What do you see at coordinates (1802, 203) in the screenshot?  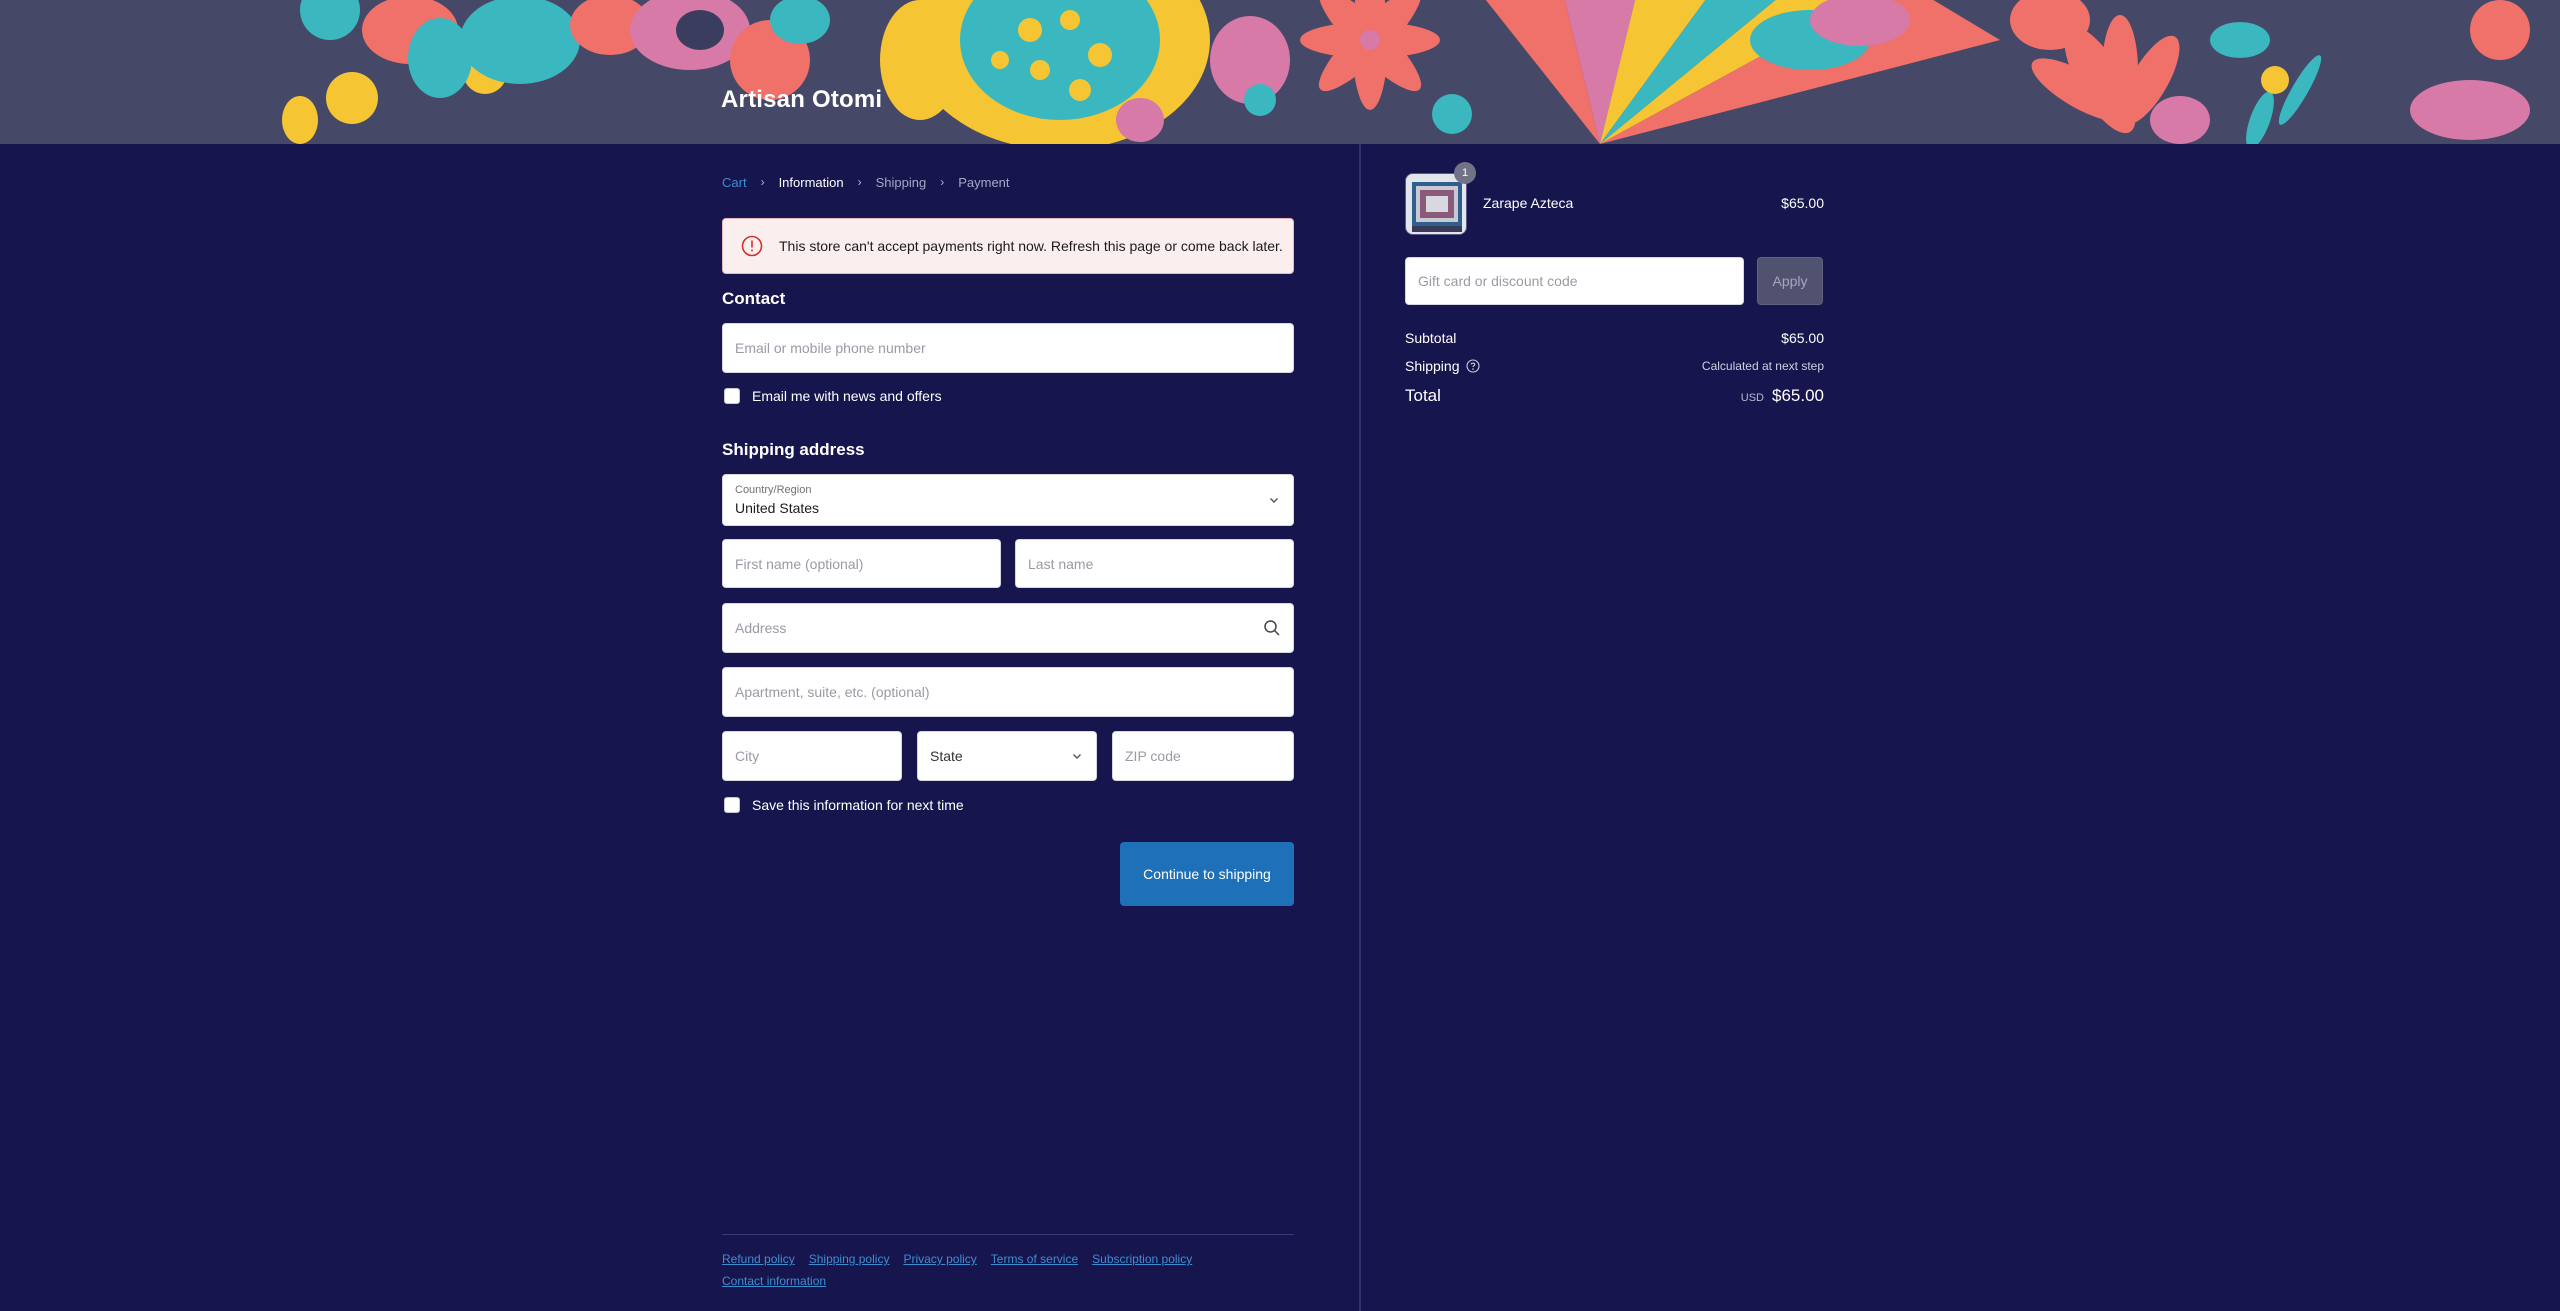 I see `product-price: $65.00` at bounding box center [1802, 203].